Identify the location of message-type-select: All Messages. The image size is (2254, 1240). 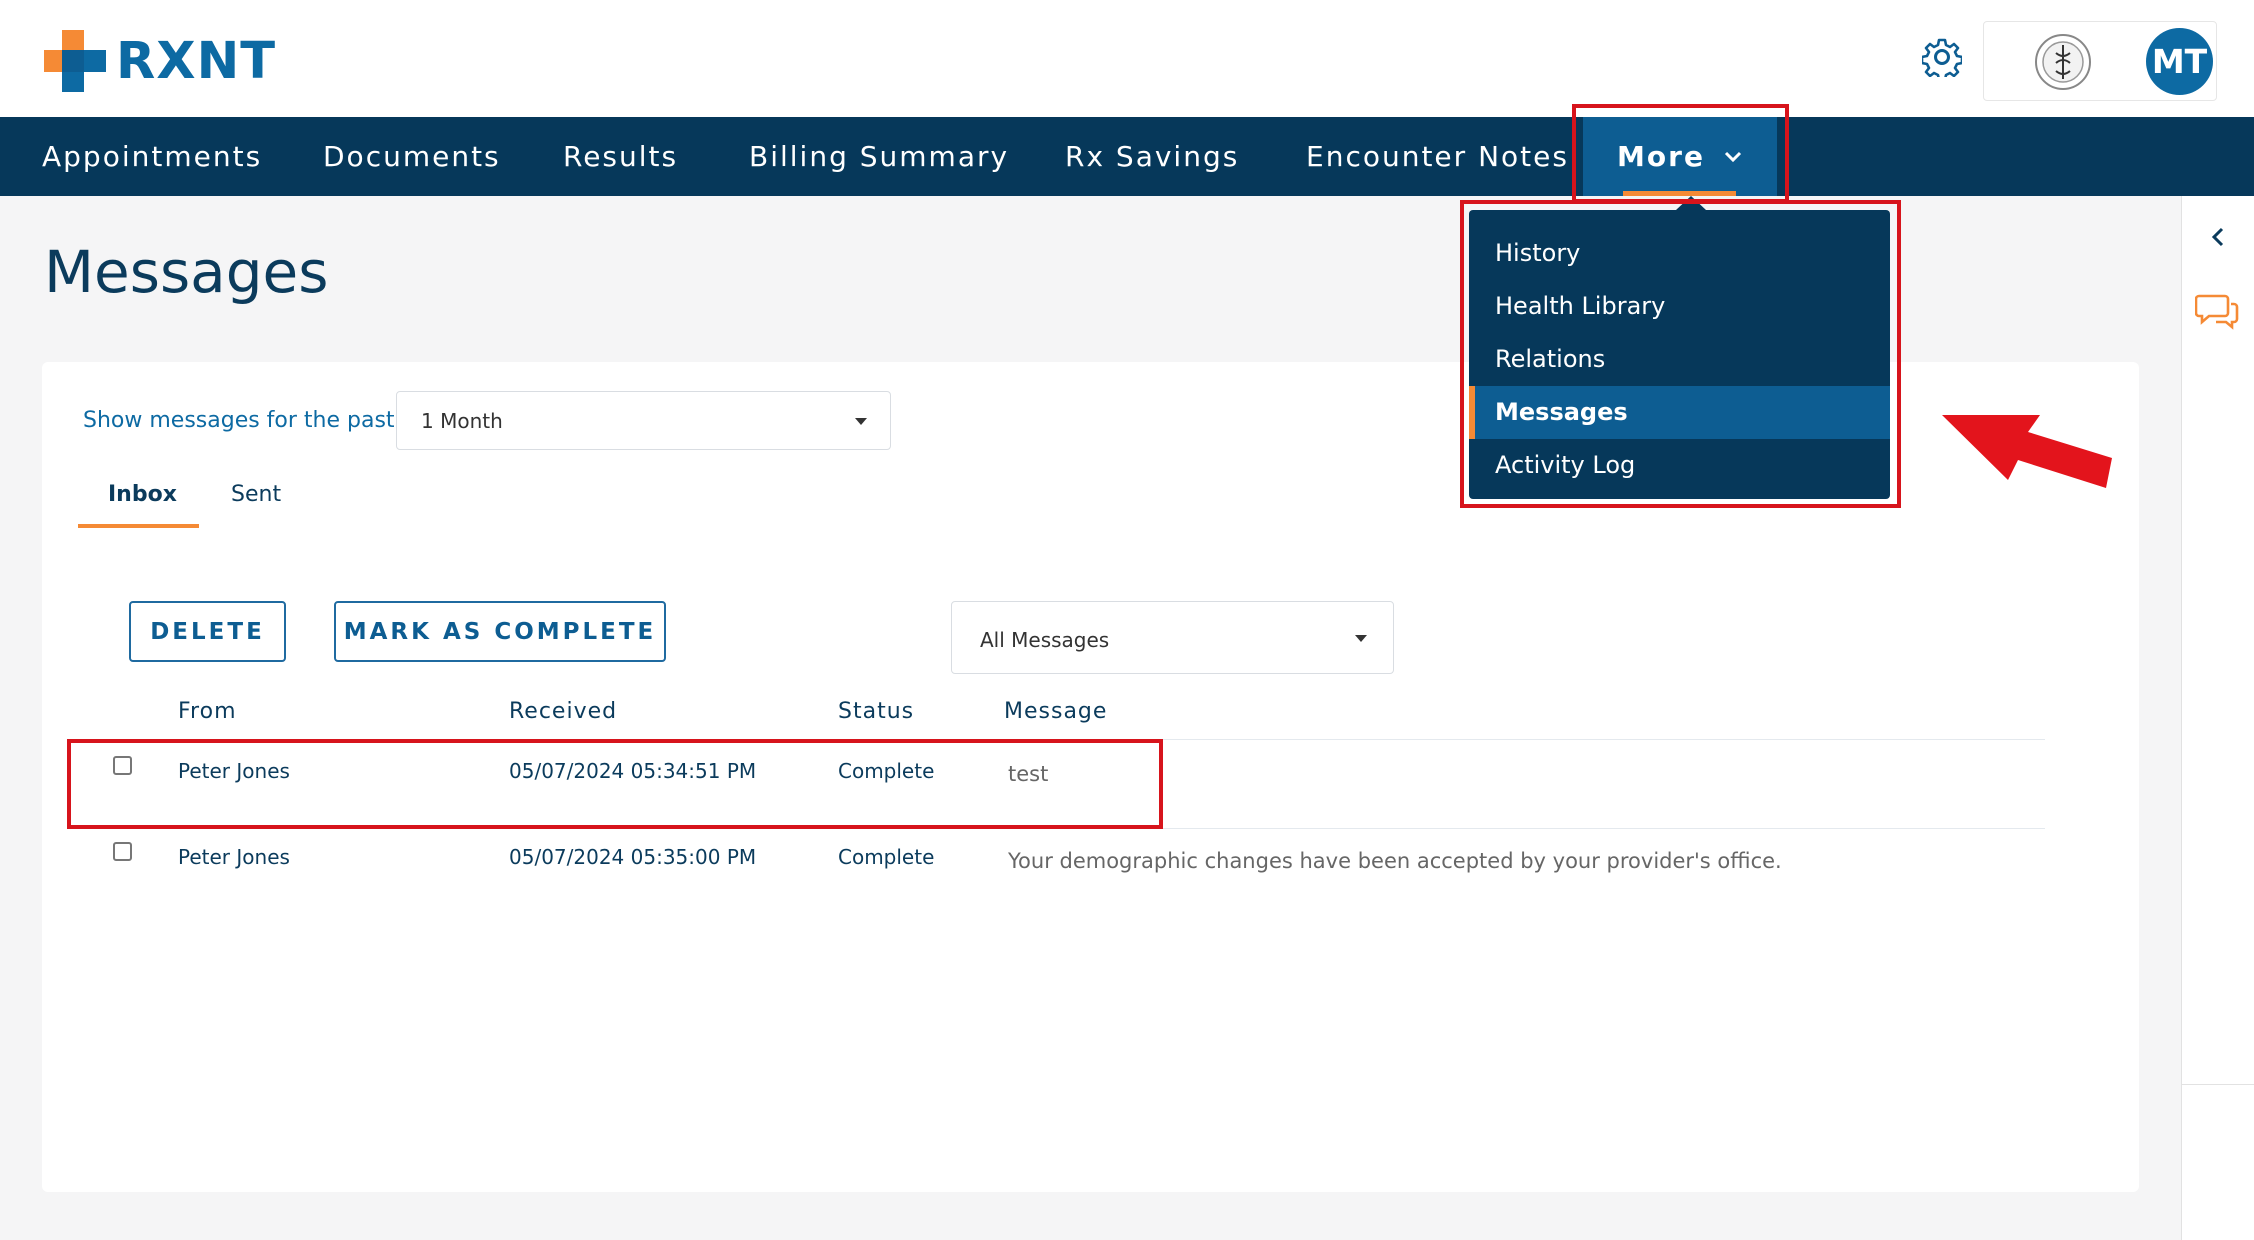
(1172, 637).